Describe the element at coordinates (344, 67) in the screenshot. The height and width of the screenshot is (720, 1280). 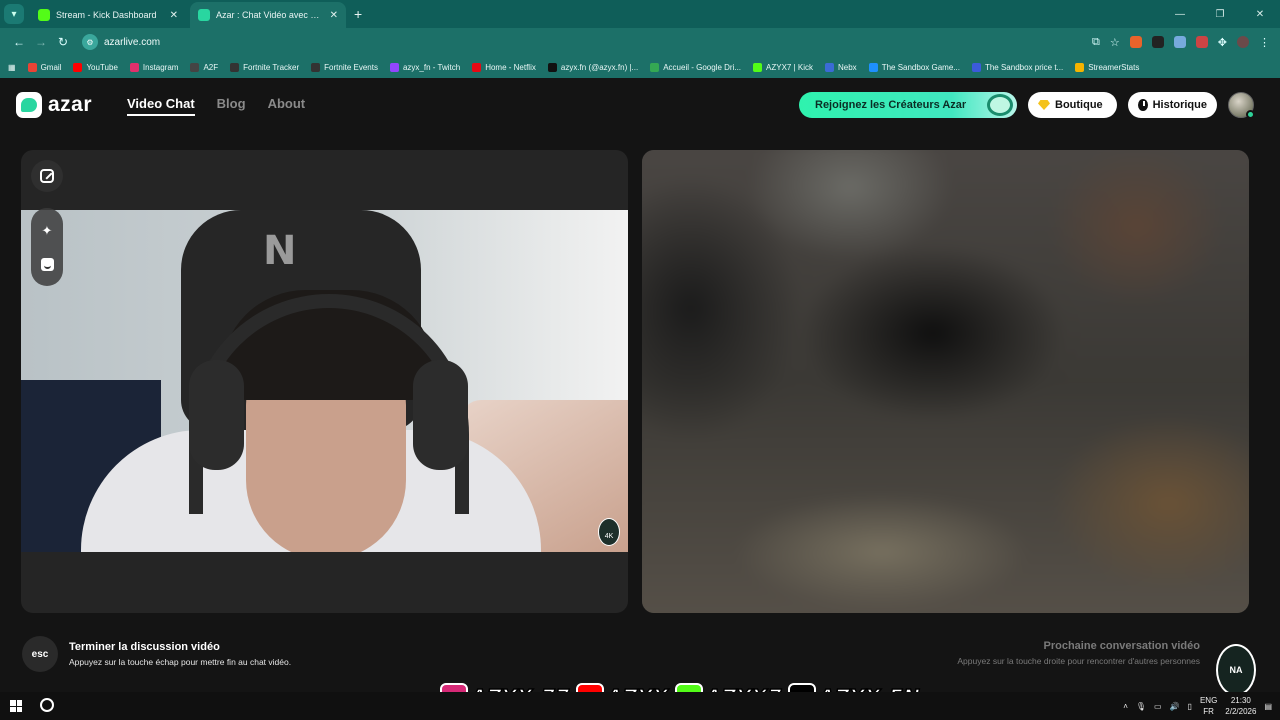
I see `bookmark-item: Fortnite Events` at that location.